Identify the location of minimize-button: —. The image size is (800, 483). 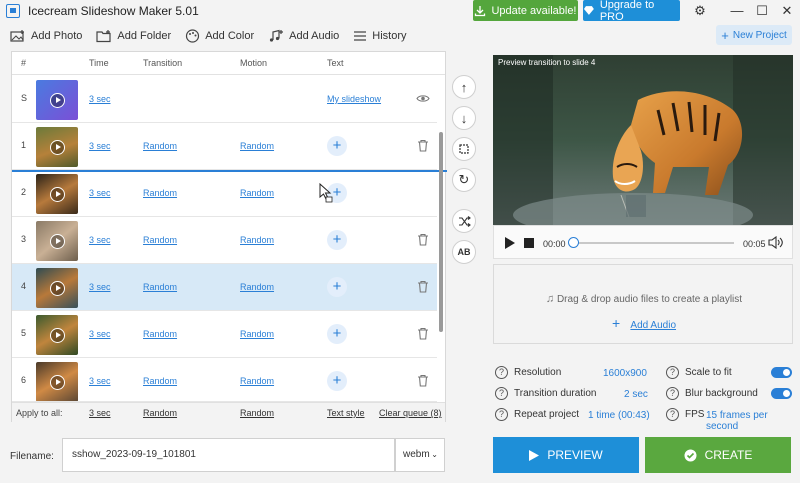
(737, 10).